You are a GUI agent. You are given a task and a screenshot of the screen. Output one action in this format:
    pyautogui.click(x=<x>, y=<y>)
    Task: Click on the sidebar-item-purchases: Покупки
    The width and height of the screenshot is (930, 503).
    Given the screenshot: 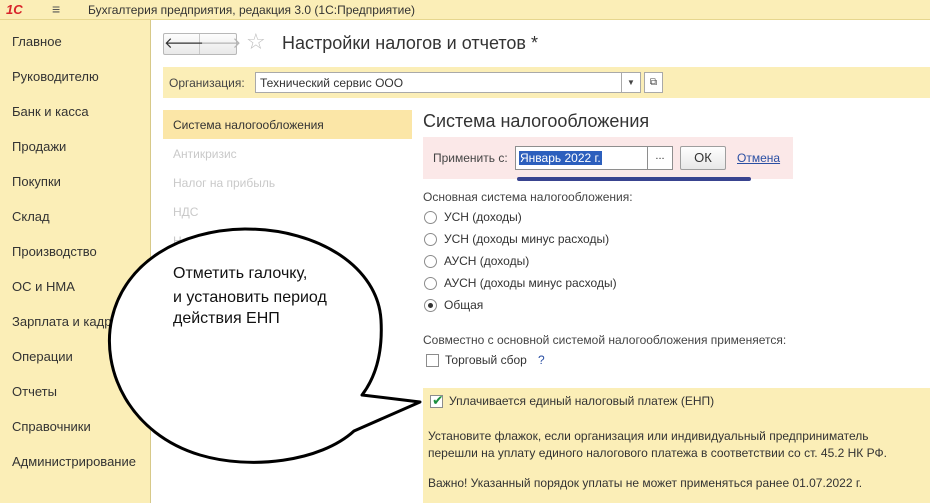 What is the action you would take?
    pyautogui.click(x=36, y=181)
    